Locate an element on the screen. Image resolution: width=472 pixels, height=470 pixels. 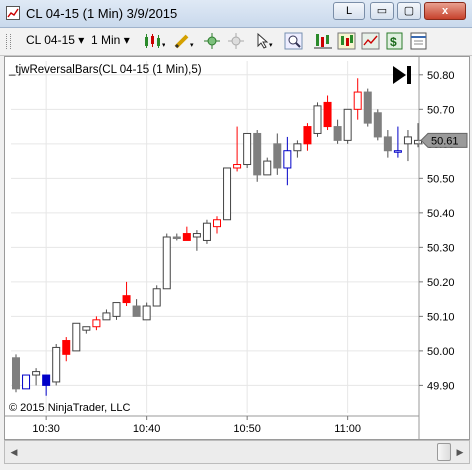
selection-pointer-icon: ▾ is located at coordinates (264, 41).